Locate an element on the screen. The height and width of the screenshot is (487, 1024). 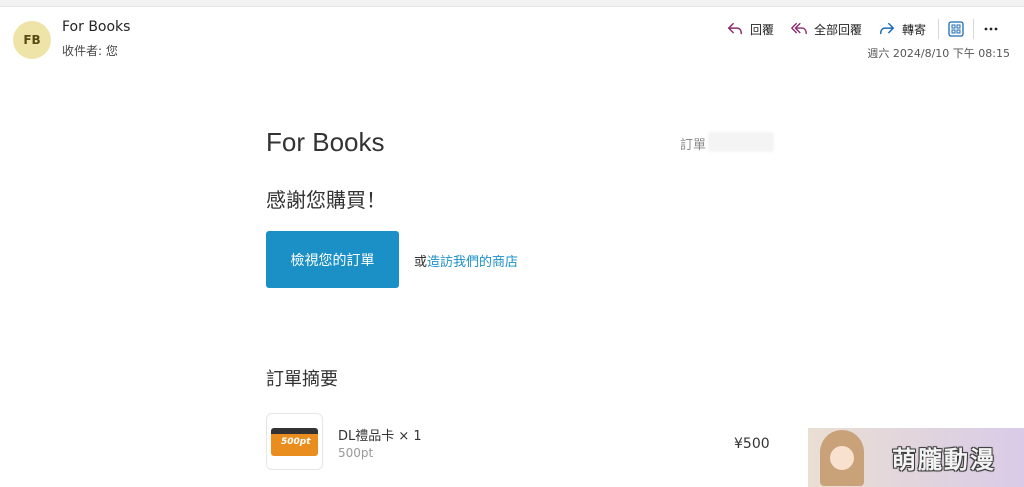
reply-all-button: 全部回覆 is located at coordinates (826, 29).